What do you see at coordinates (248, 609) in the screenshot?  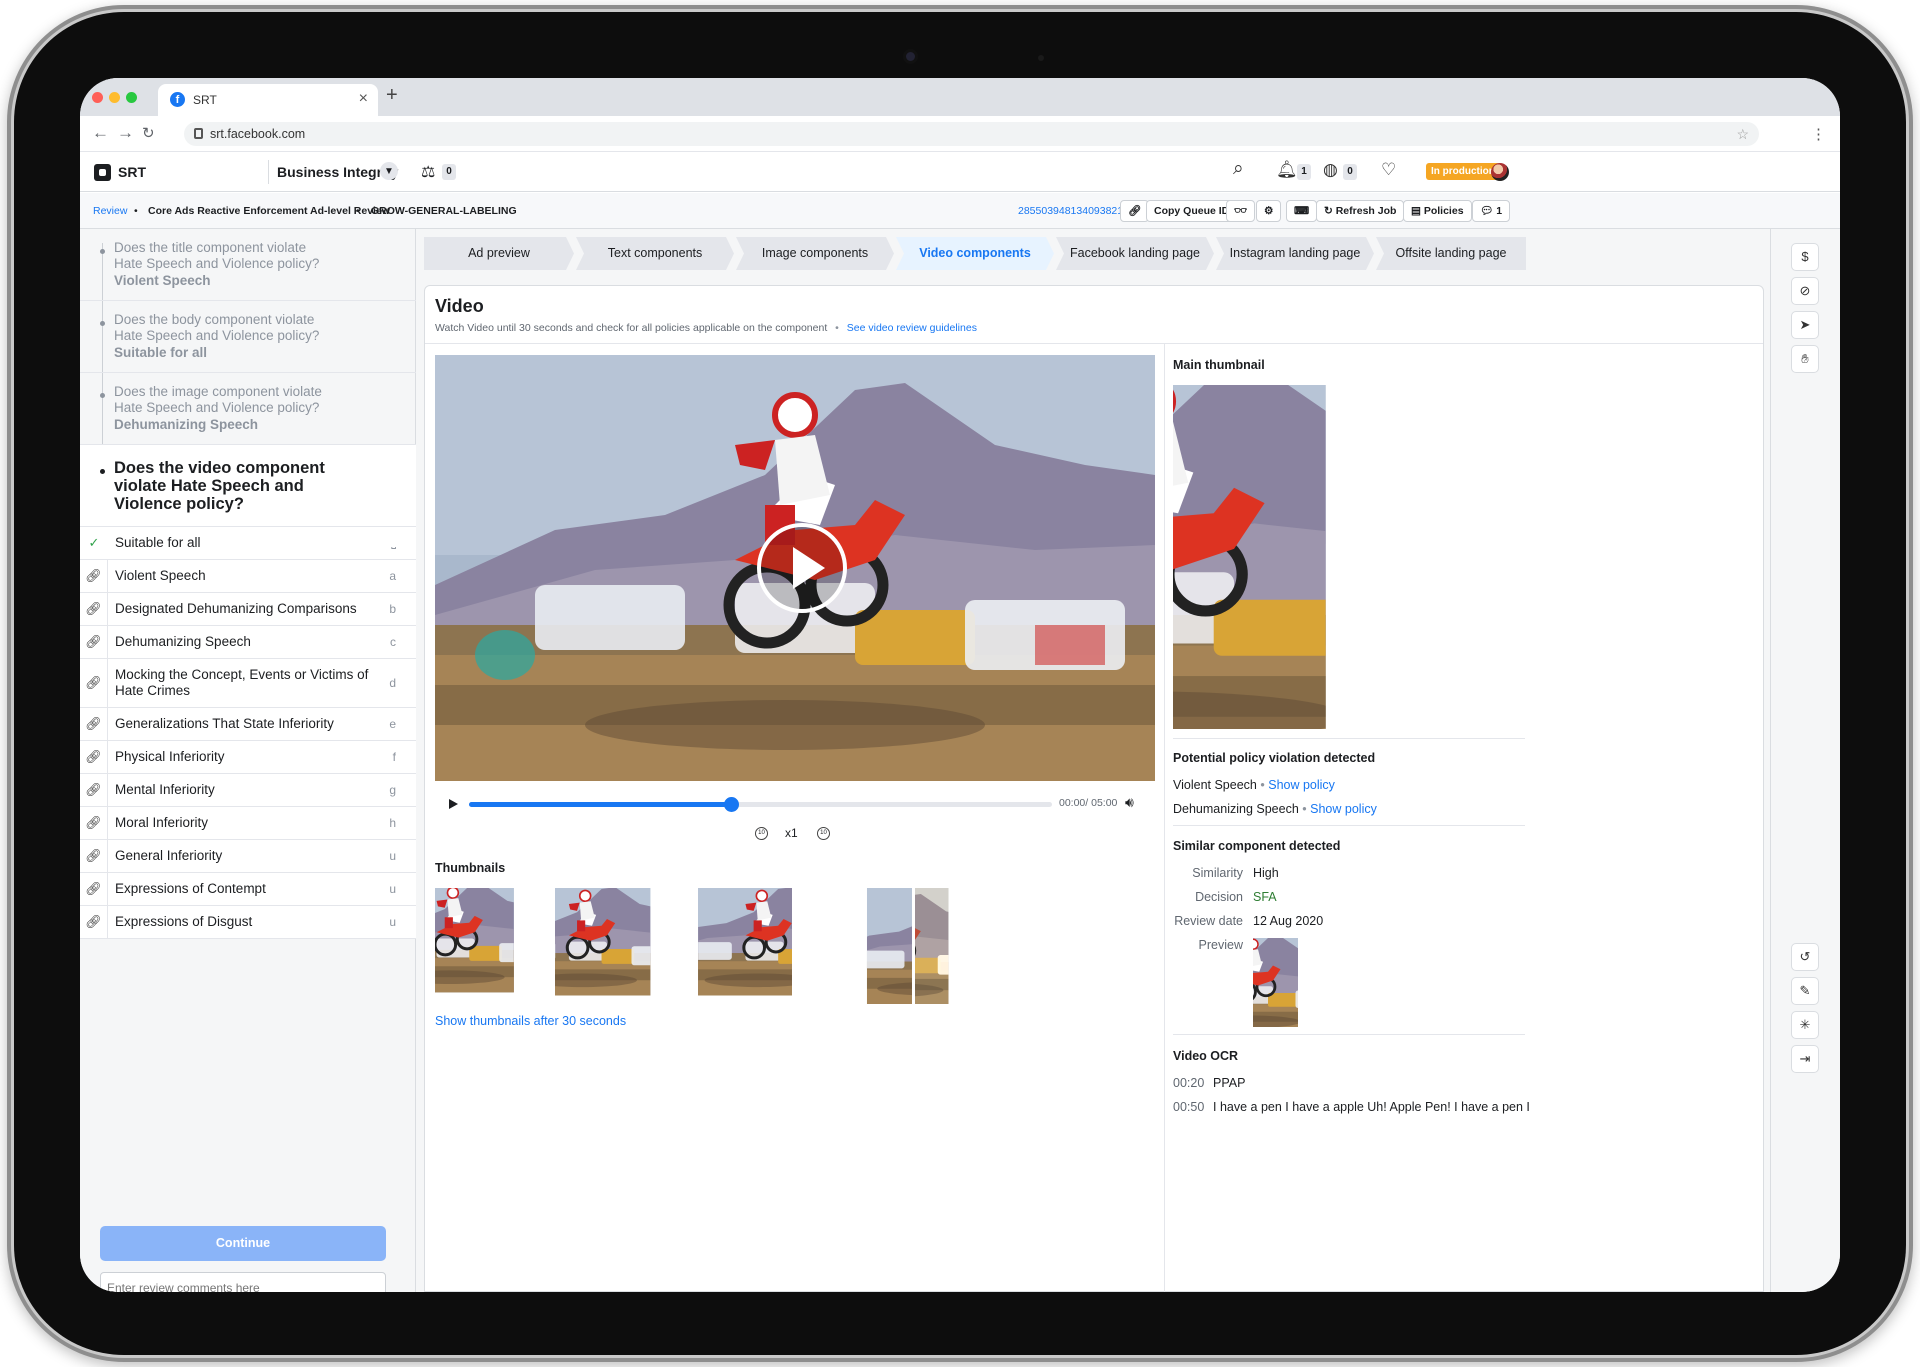 I see `answer-option: 🔗︎ Designated Dehumanizing Comparisons b` at bounding box center [248, 609].